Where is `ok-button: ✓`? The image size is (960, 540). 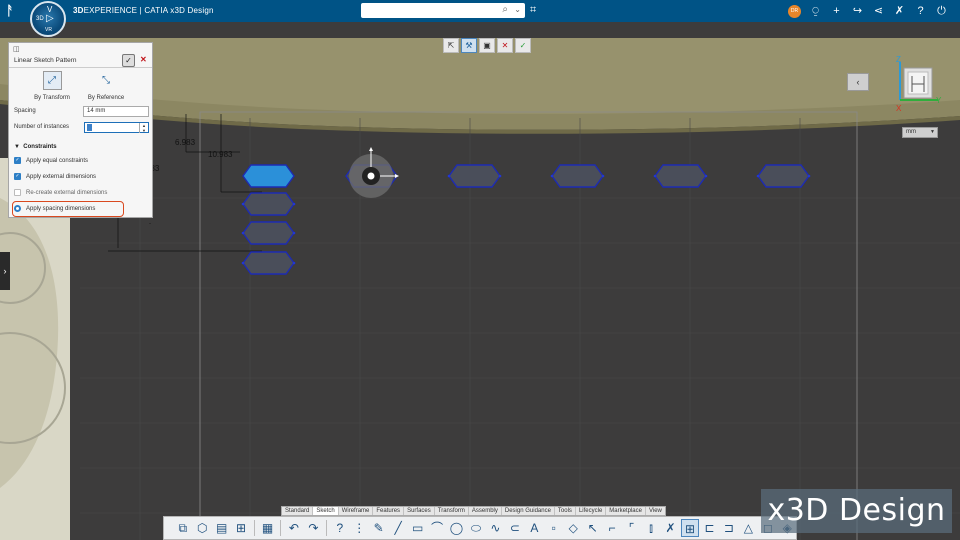 ok-button: ✓ is located at coordinates (128, 60).